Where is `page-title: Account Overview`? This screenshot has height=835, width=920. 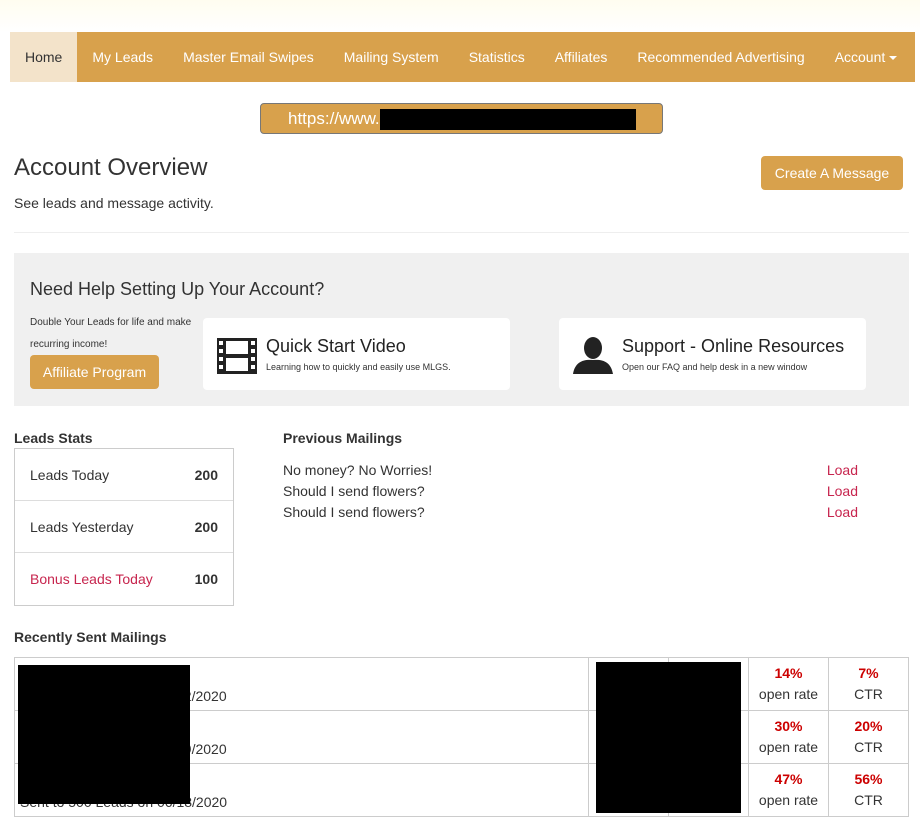
page-title: Account Overview is located at coordinates (111, 167).